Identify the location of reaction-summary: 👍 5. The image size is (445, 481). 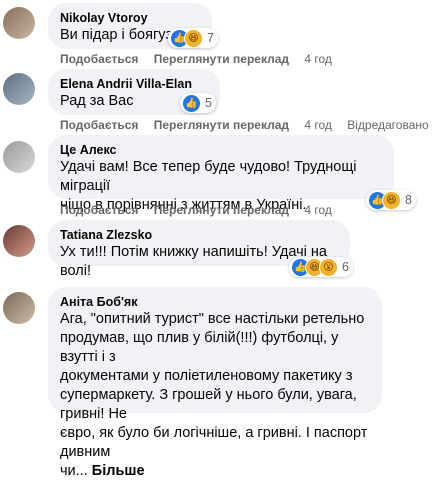
(198, 103).